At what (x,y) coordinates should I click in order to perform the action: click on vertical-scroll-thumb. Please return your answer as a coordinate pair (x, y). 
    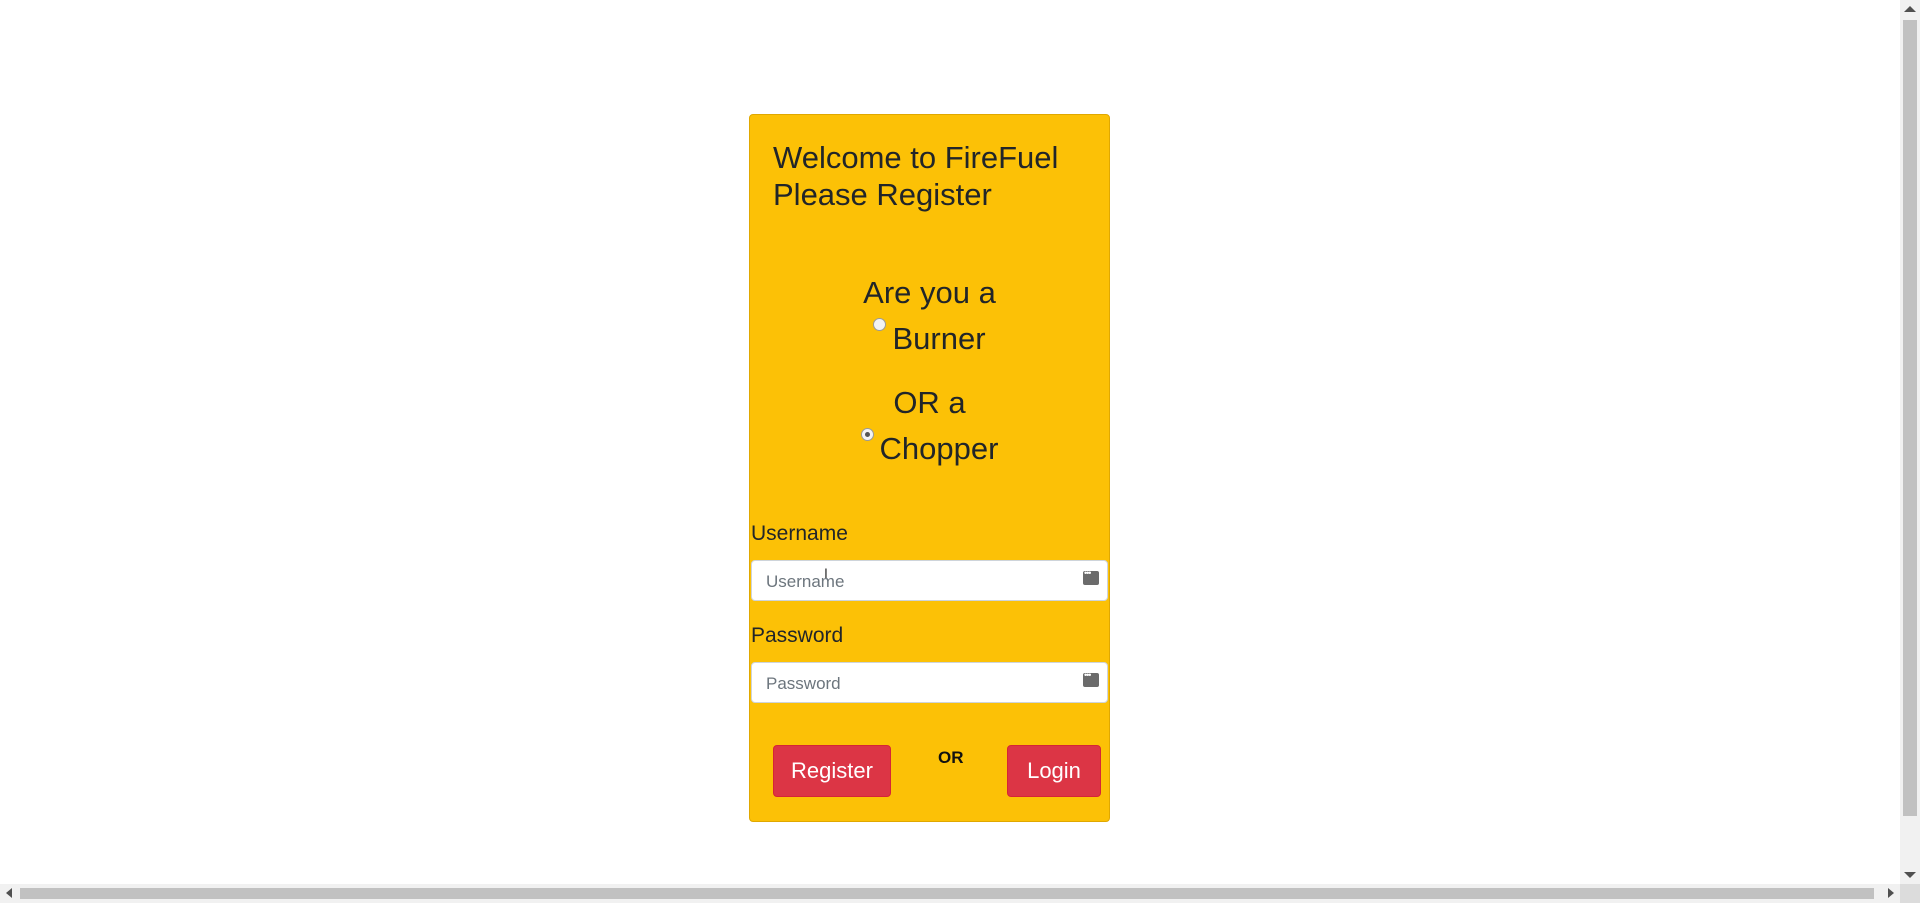
    Looking at the image, I should click on (1910, 418).